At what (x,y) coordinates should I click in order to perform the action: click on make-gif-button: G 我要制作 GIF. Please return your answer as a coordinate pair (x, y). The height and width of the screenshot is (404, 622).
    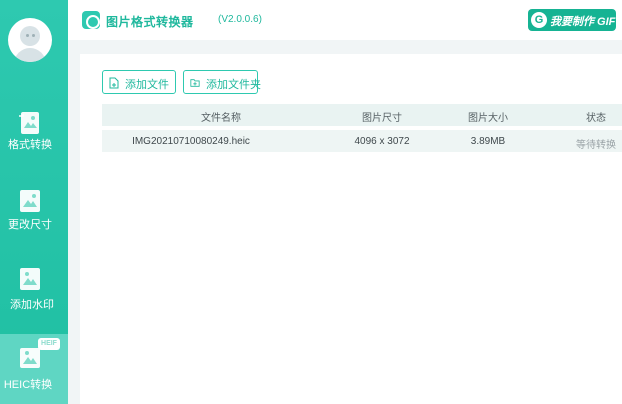
    Looking at the image, I should click on (572, 20).